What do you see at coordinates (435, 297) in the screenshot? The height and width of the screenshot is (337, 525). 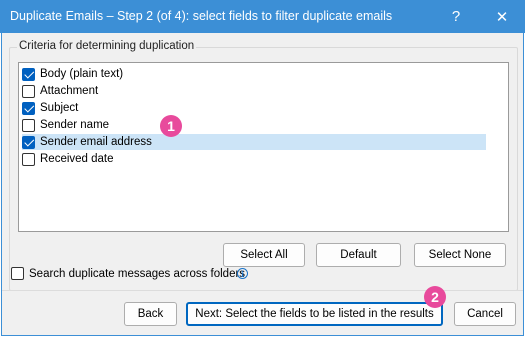 I see `callout-badge-2: 2` at bounding box center [435, 297].